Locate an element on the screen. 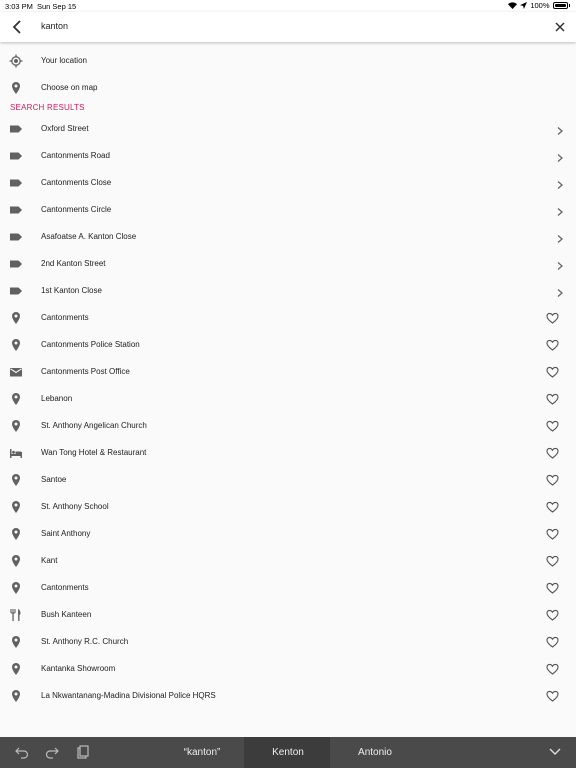  suggestion-antonio: Antonio is located at coordinates (375, 752).